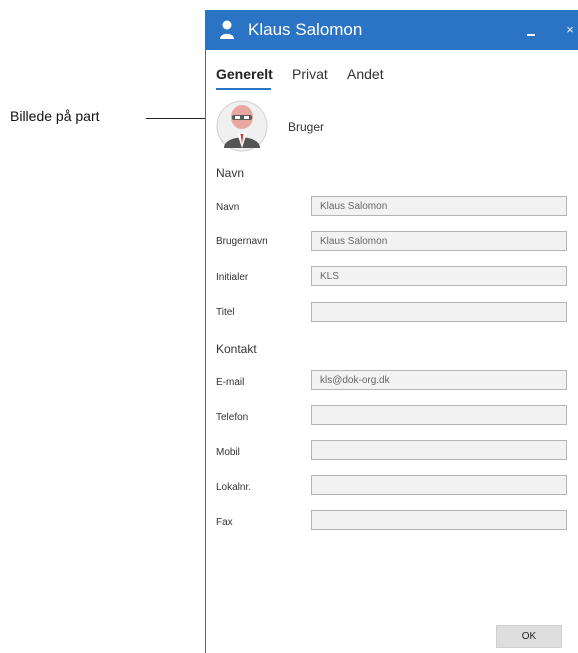 The height and width of the screenshot is (653, 578). Describe the element at coordinates (439, 415) in the screenshot. I see `telefon-field` at that location.